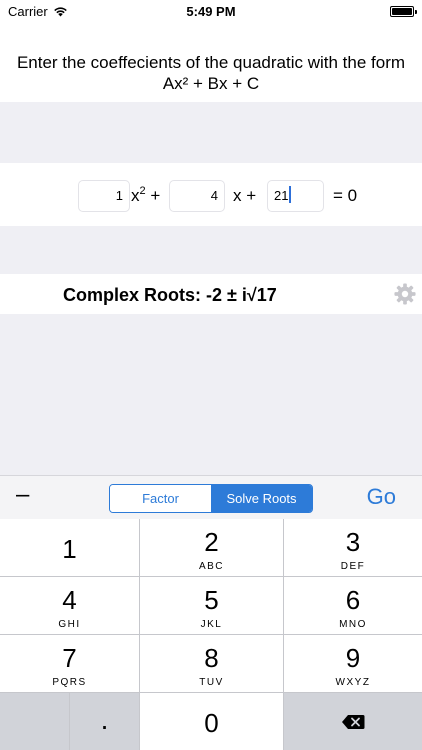 The width and height of the screenshot is (422, 750). I want to click on text-caret, so click(290, 194).